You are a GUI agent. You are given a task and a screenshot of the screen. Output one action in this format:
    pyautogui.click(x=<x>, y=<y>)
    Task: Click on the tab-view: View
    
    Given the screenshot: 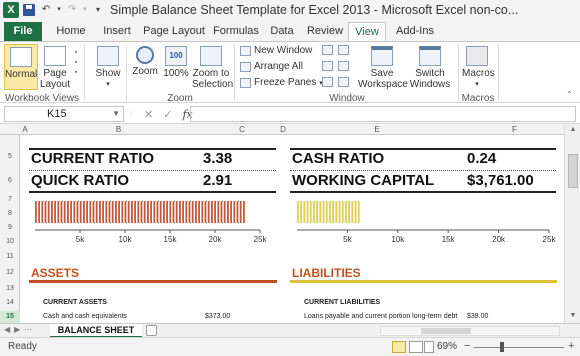 What is the action you would take?
    pyautogui.click(x=367, y=31)
    